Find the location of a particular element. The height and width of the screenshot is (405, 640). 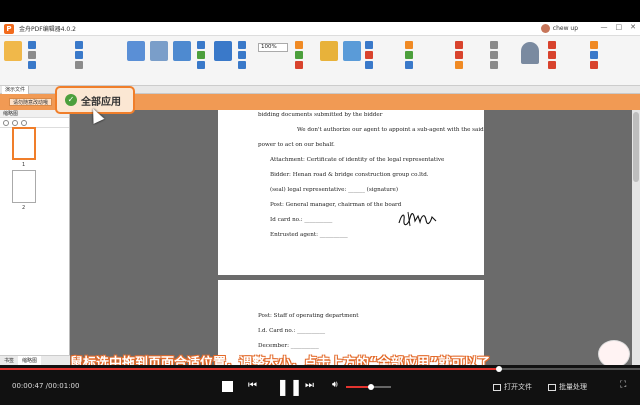

hand-tool-icon is located at coordinates (136, 51).